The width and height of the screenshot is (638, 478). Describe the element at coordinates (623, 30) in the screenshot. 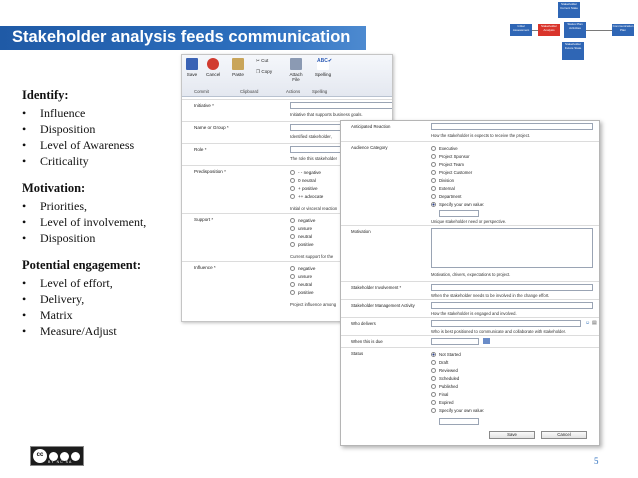

I see `flow-box-communication-plan: Communication Plan` at that location.